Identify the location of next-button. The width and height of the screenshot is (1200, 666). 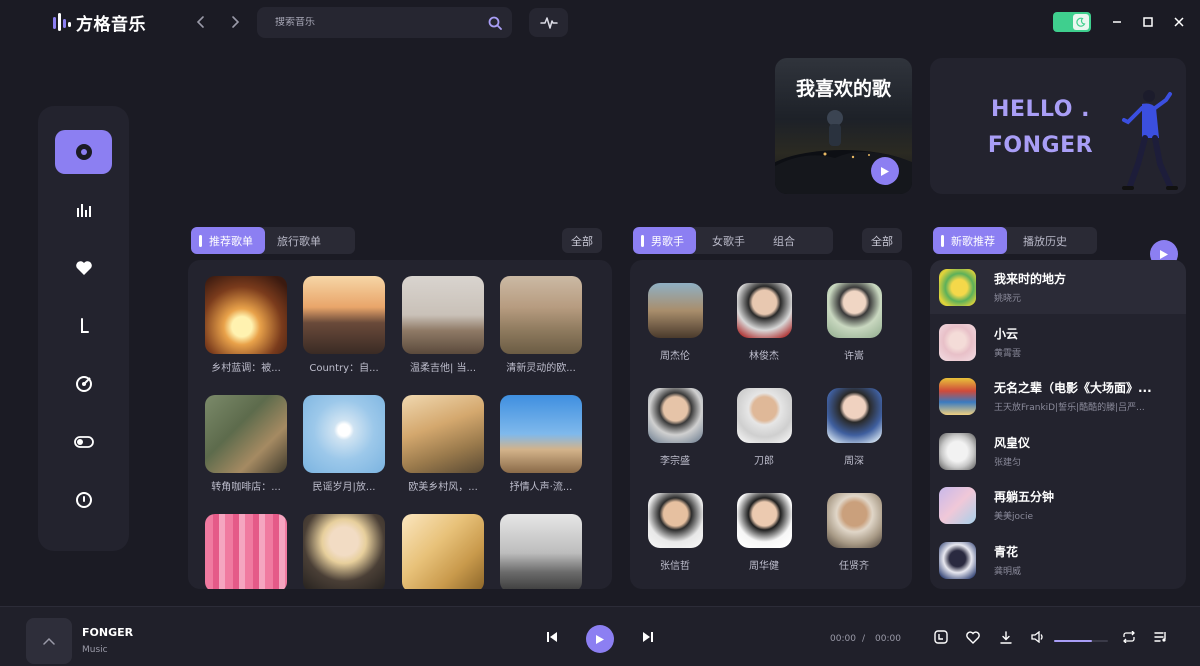
(648, 637).